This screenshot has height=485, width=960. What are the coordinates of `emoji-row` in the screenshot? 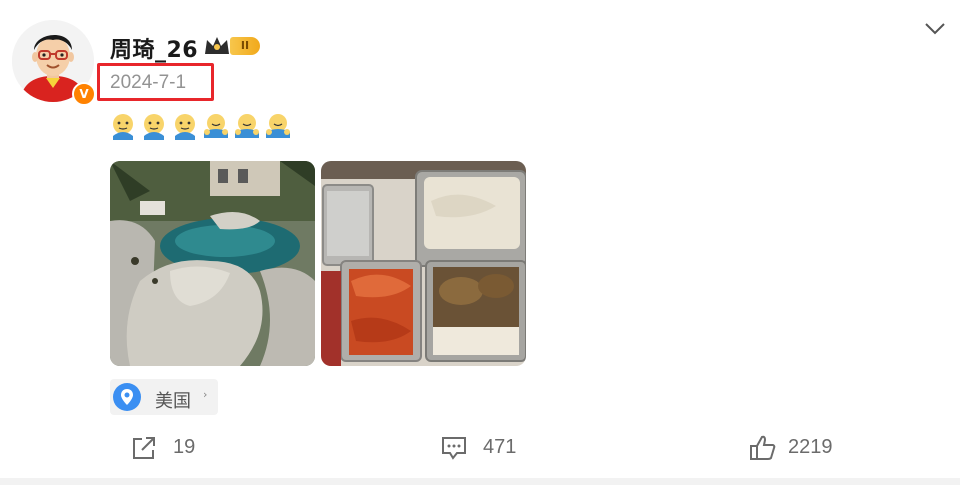 It's located at (200, 126).